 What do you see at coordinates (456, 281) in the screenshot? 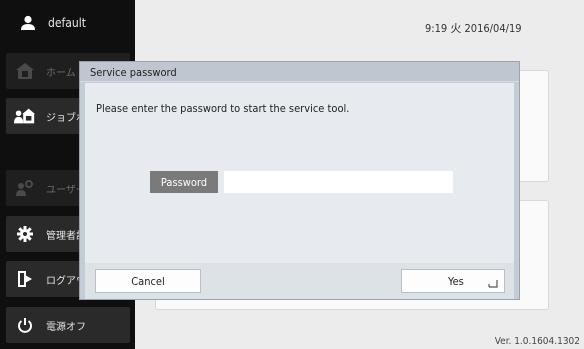
I see `yes-button-label: Yes` at bounding box center [456, 281].